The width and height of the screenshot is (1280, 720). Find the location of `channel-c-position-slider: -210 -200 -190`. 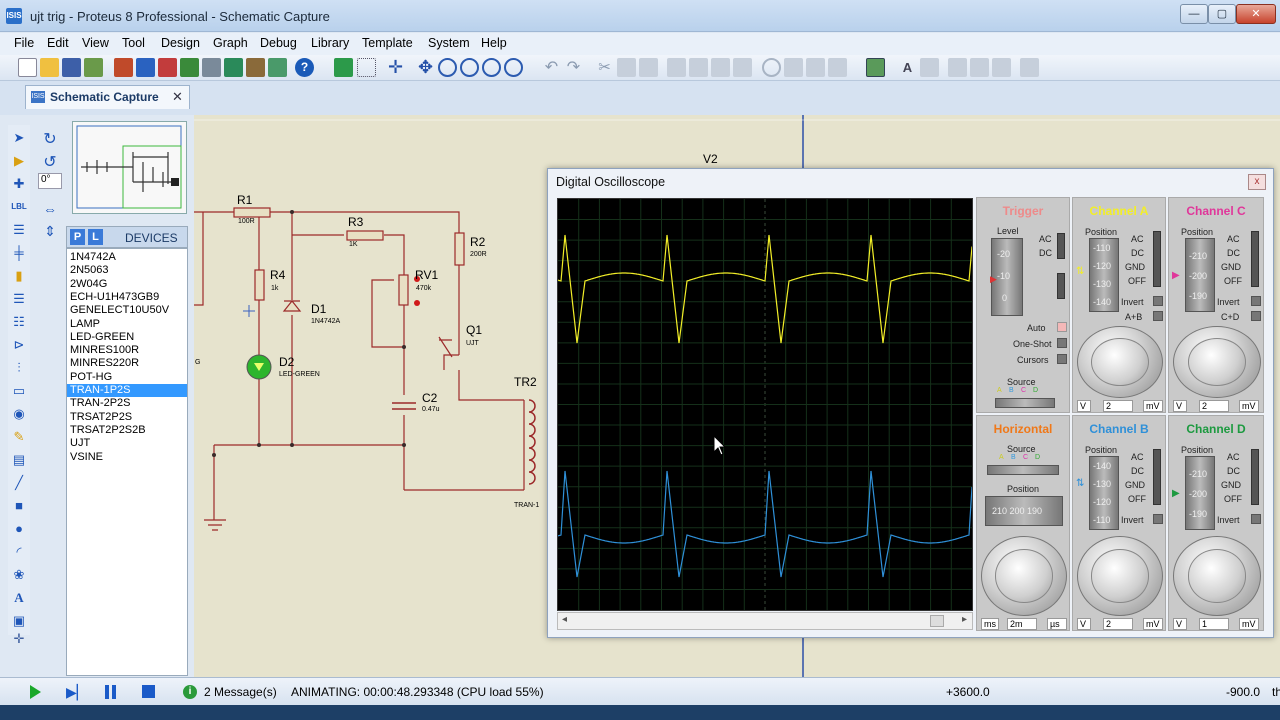

channel-c-position-slider: -210 -200 -190 is located at coordinates (1200, 275).